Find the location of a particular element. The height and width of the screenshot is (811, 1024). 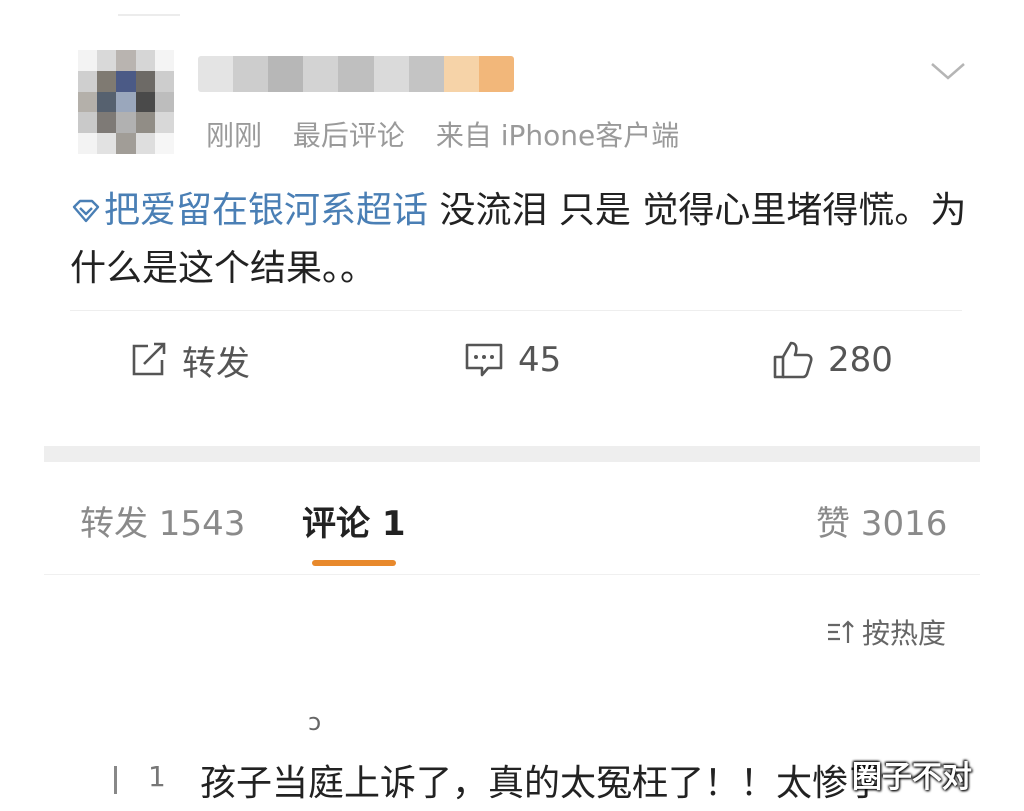

stray-mark: ɔ is located at coordinates (315, 722).